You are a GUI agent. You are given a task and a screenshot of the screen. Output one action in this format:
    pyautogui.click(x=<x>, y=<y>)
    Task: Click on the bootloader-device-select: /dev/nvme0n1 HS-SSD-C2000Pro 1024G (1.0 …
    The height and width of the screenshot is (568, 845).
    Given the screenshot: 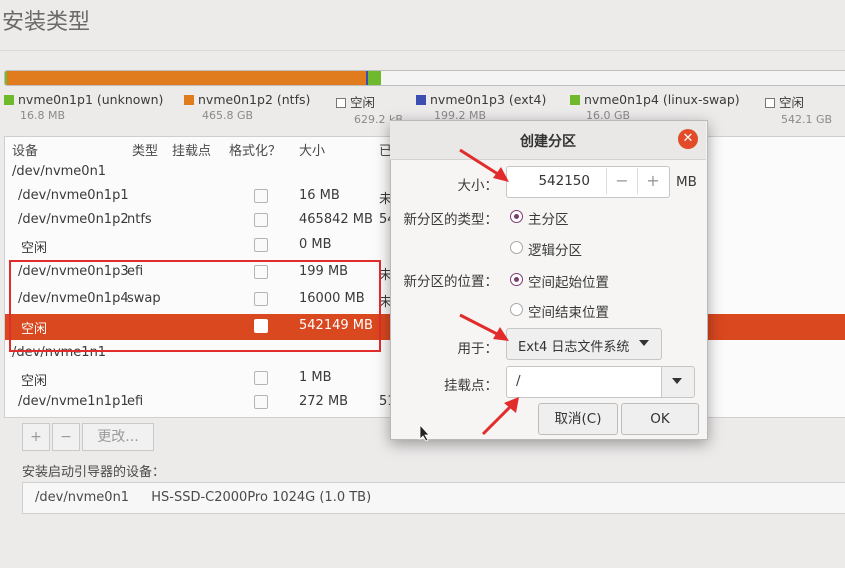 What is the action you would take?
    pyautogui.click(x=433, y=498)
    